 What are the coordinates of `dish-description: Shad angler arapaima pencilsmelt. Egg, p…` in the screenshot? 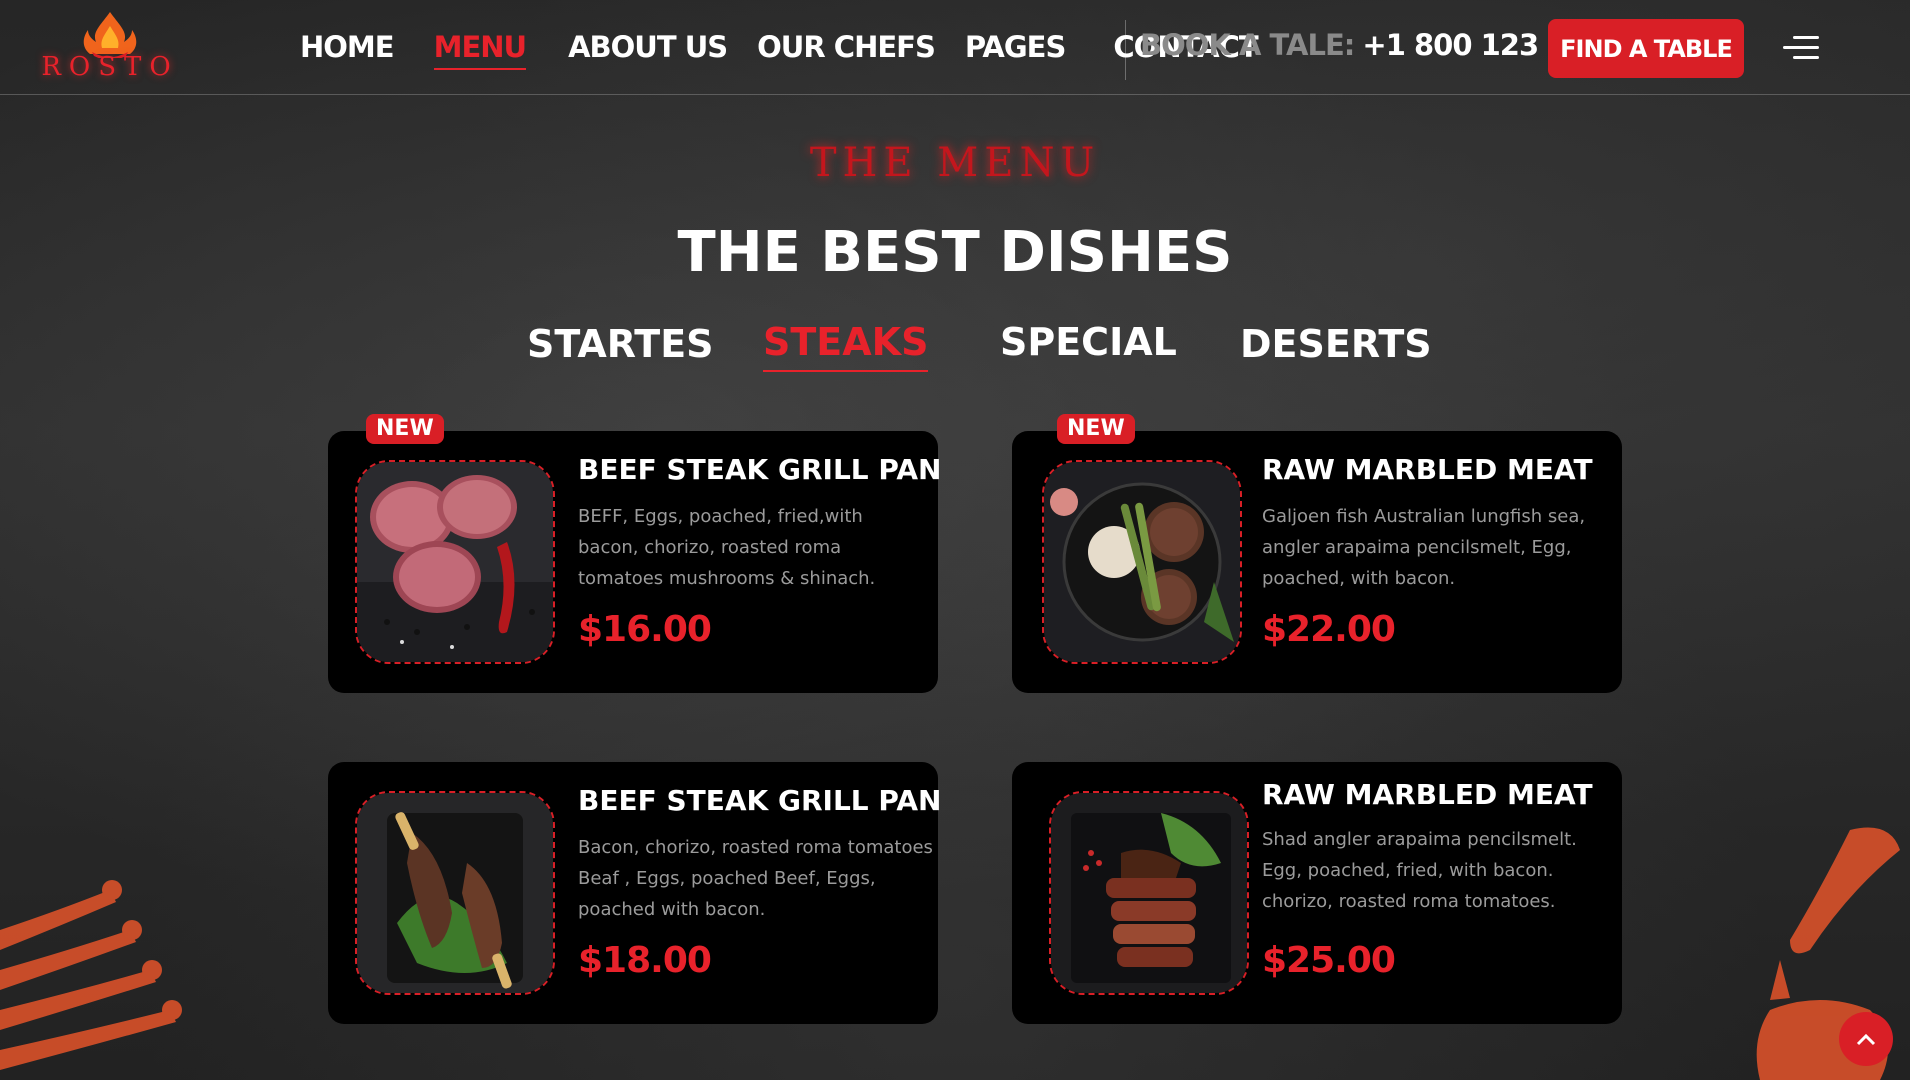 It's located at (1419, 870).